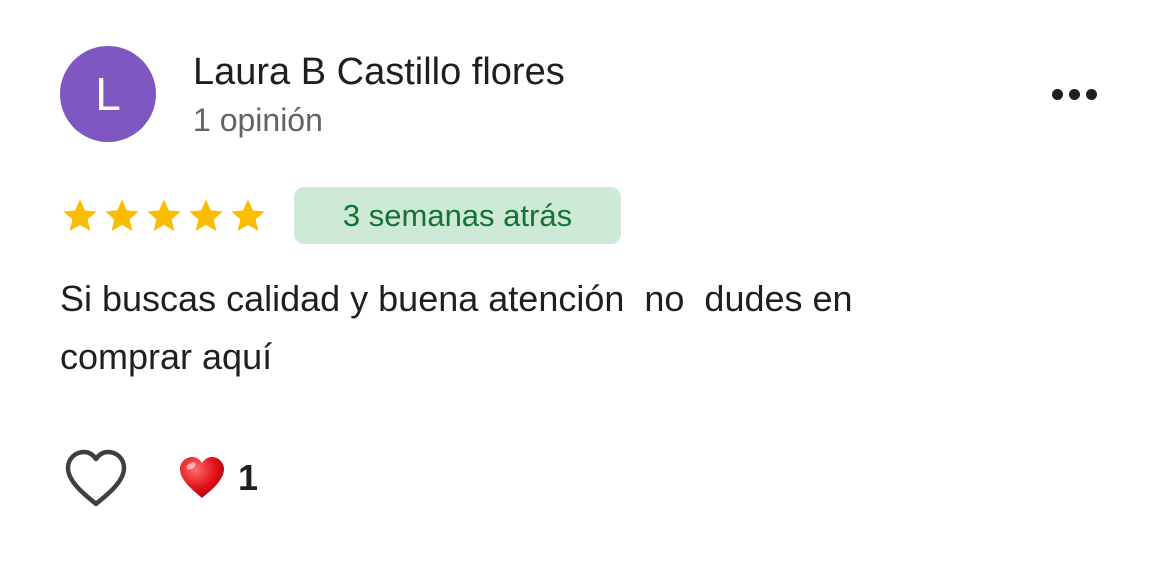  What do you see at coordinates (457, 215) in the screenshot?
I see `time-ago-badge: 3 semanas atrás` at bounding box center [457, 215].